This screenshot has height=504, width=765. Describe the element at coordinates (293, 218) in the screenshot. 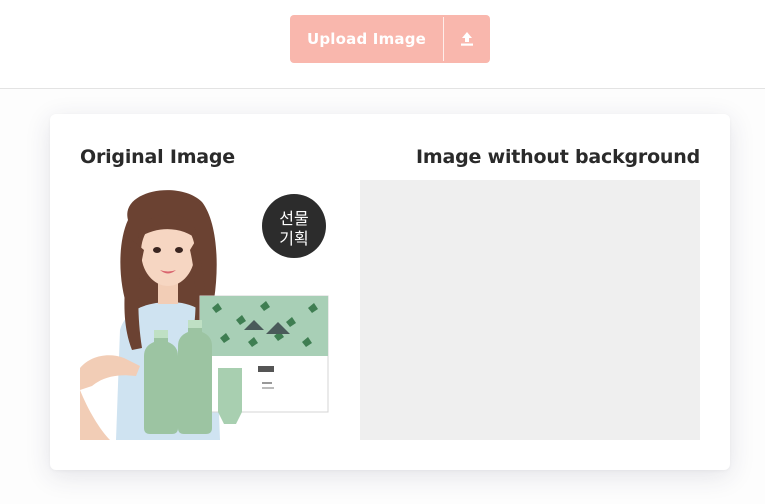

I see `badge-line1: 선물` at that location.